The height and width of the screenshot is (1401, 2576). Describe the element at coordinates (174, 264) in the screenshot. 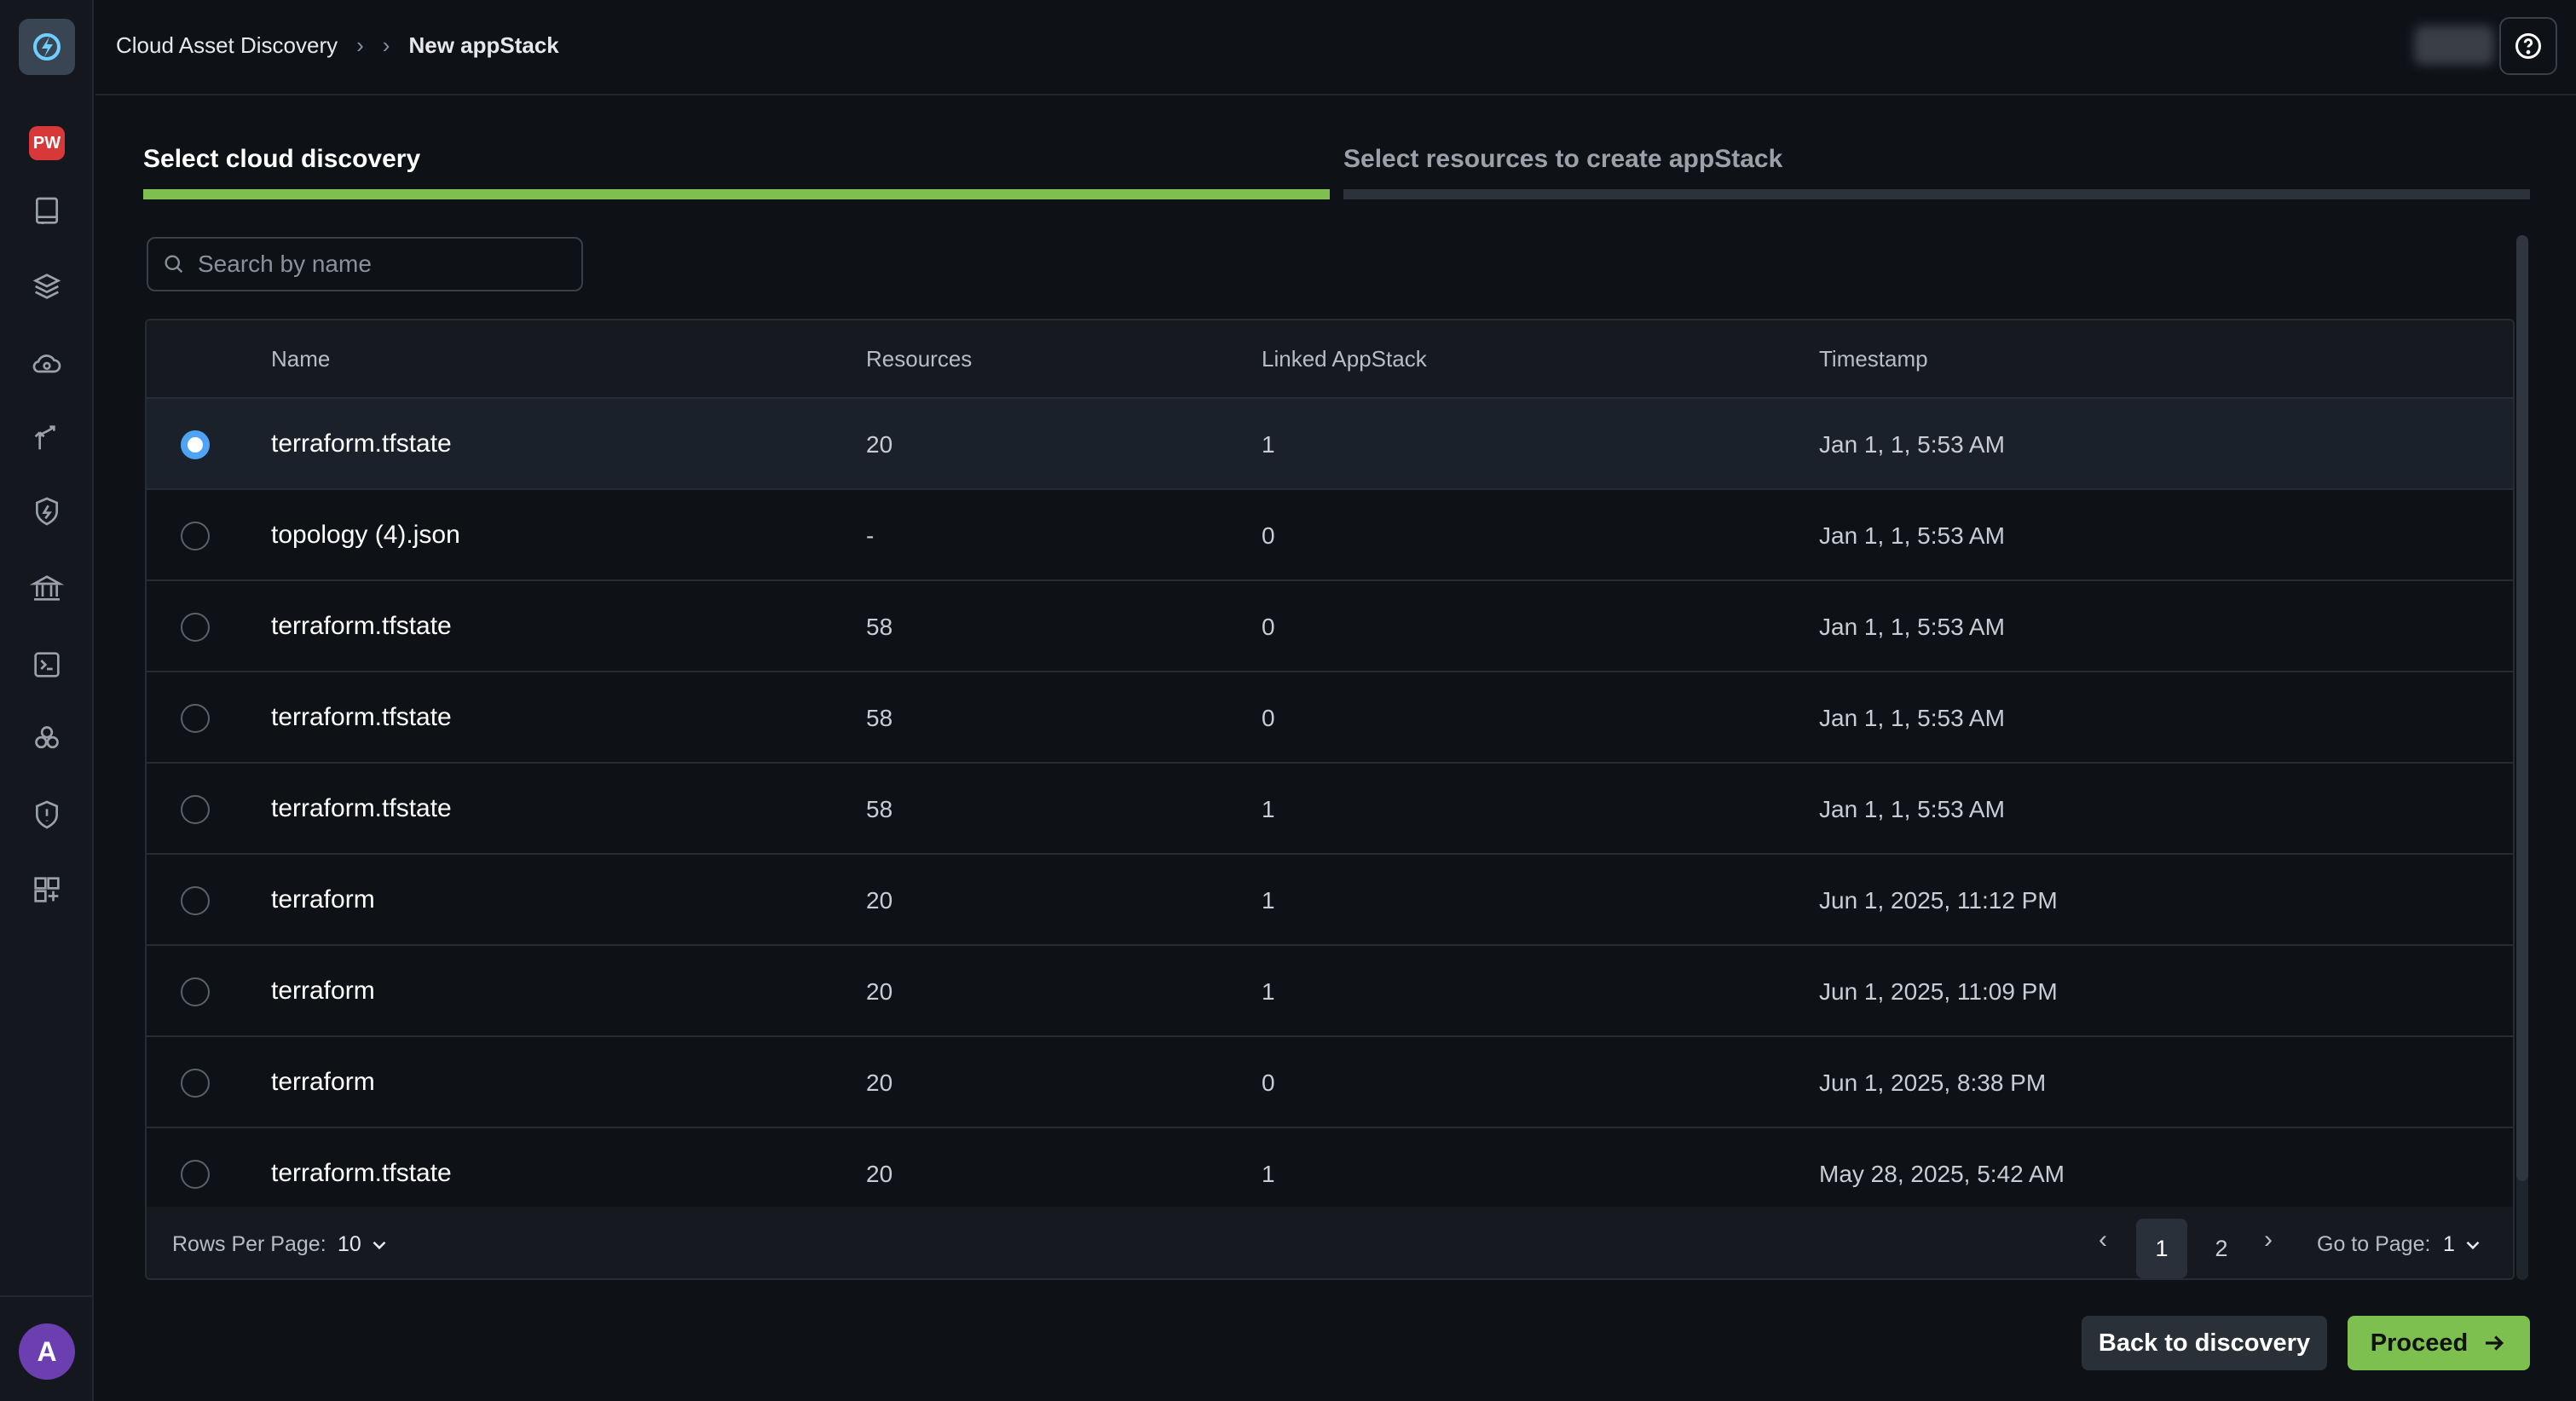

I see `search-icon` at that location.